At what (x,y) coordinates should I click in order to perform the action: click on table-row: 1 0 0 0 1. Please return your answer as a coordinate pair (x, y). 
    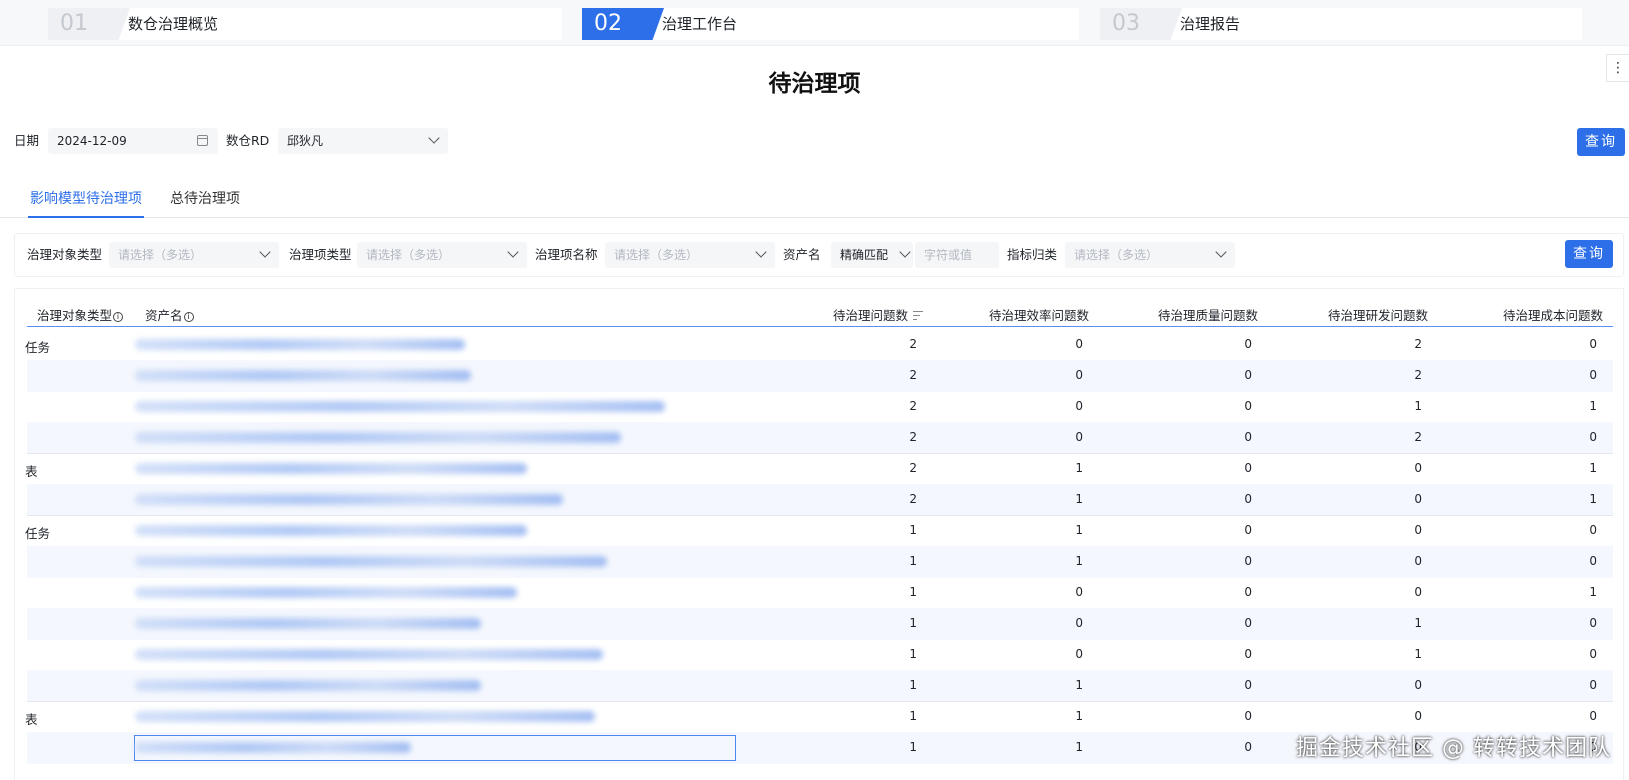
    Looking at the image, I should click on (820, 593).